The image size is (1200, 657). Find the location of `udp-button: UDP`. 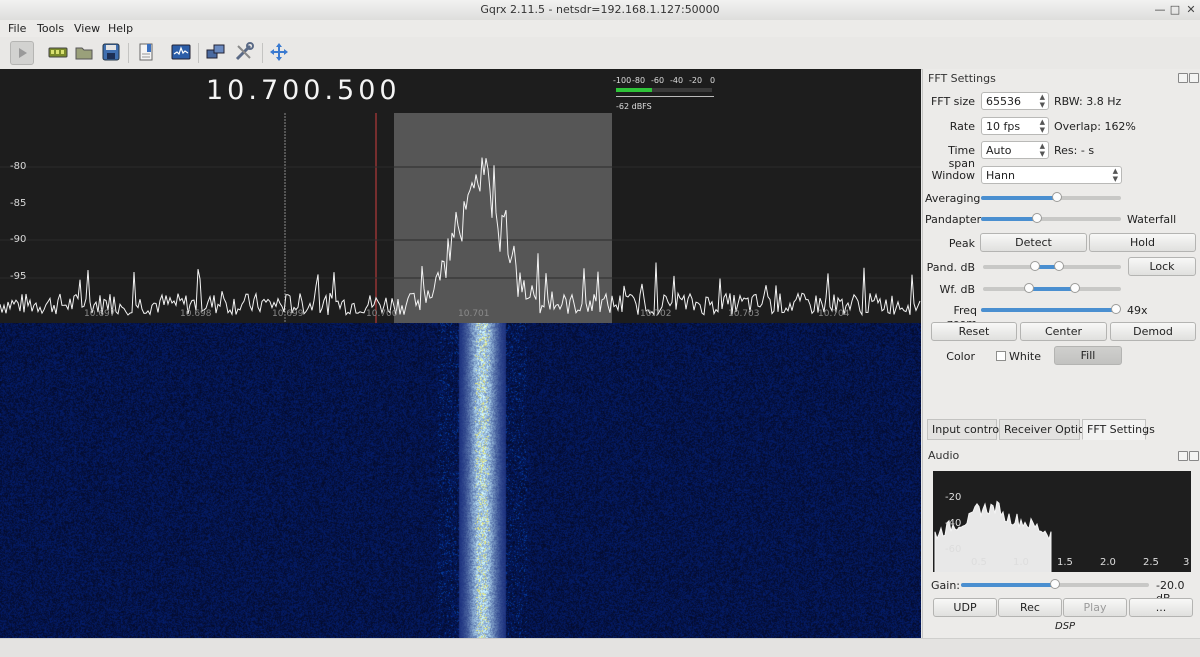

udp-button: UDP is located at coordinates (965, 607).